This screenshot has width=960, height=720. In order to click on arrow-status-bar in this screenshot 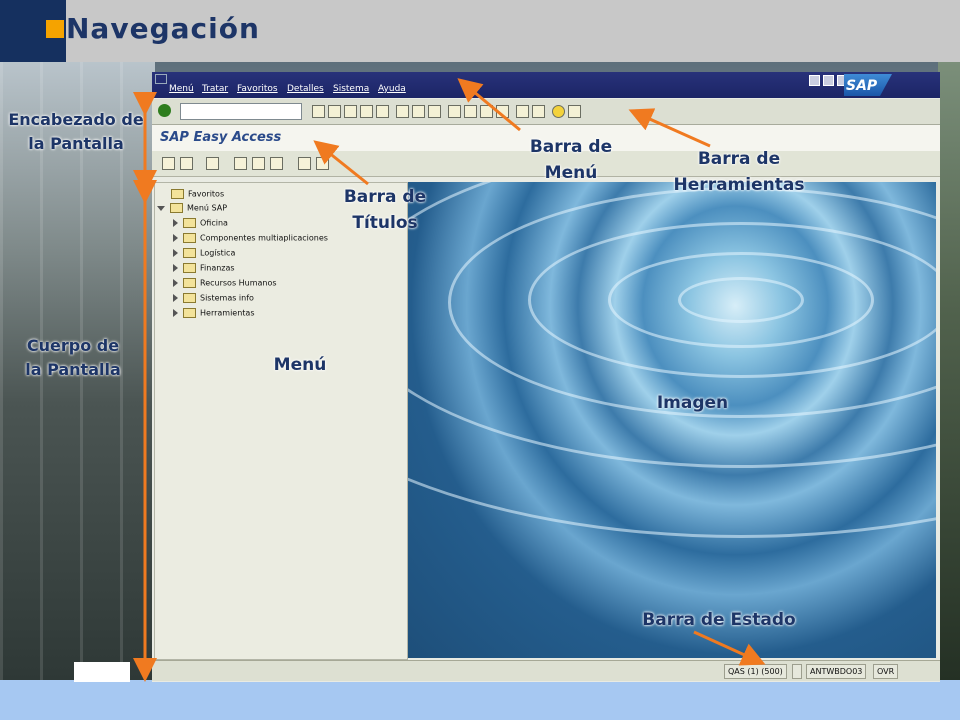, I will do `click(729, 648)`.